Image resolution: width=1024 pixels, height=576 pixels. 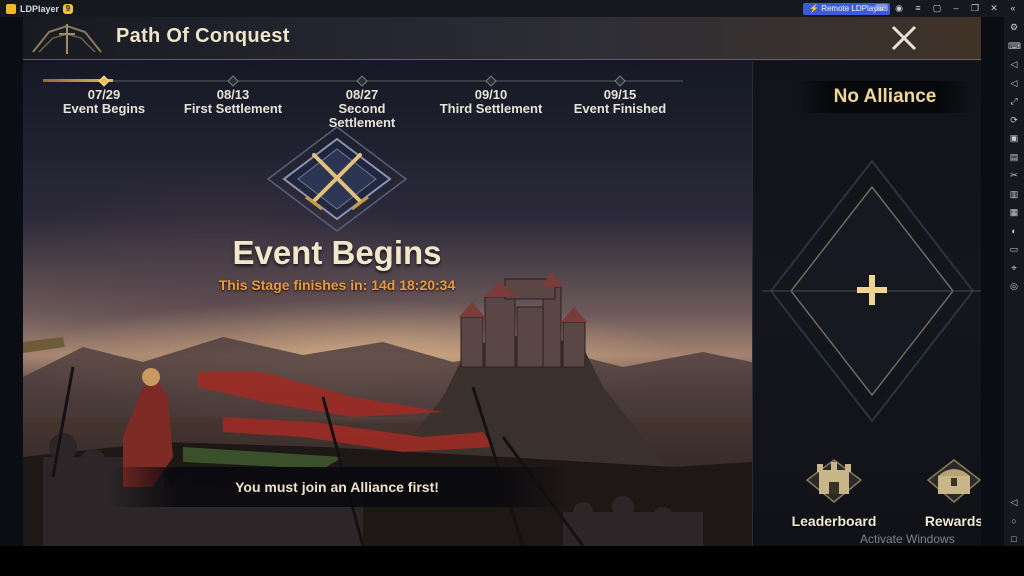 I want to click on event-header: Path Of Conquest, so click(x=502, y=38).